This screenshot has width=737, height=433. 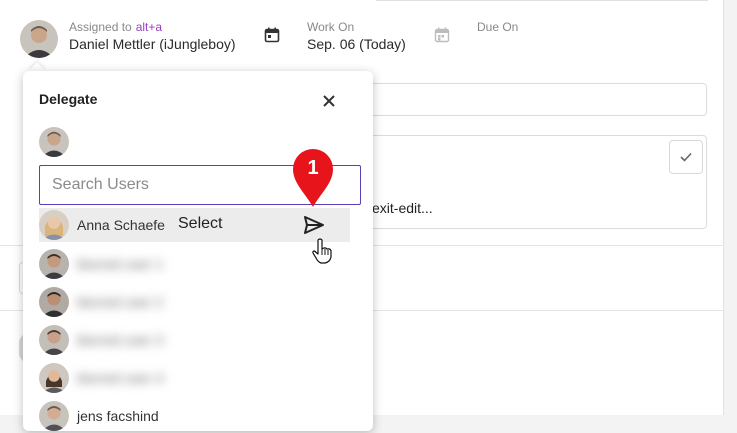 What do you see at coordinates (498, 27) in the screenshot?
I see `due-on-label: Due On` at bounding box center [498, 27].